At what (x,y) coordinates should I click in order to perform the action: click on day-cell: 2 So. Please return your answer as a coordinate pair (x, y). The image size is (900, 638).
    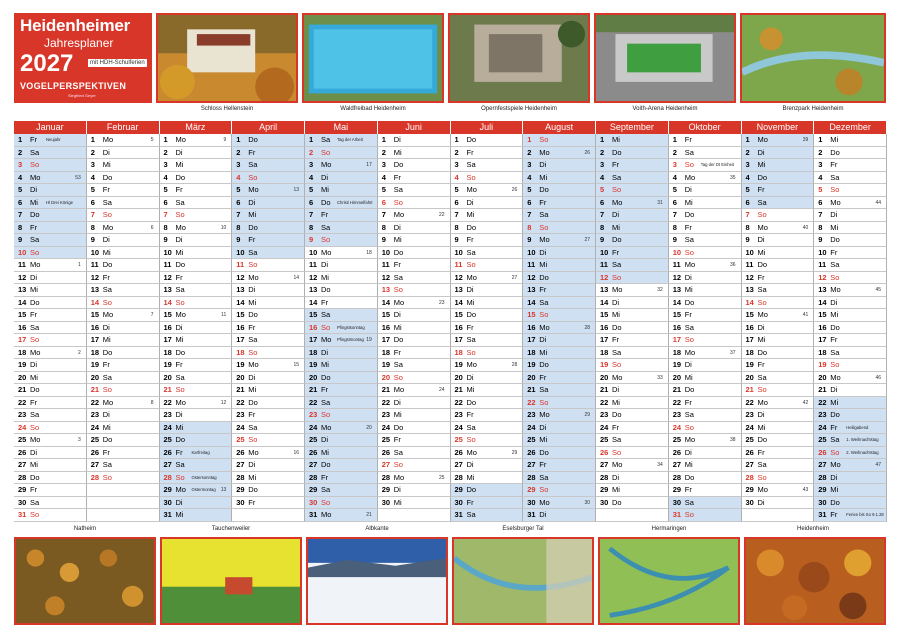
    Looking at the image, I should click on (341, 152).